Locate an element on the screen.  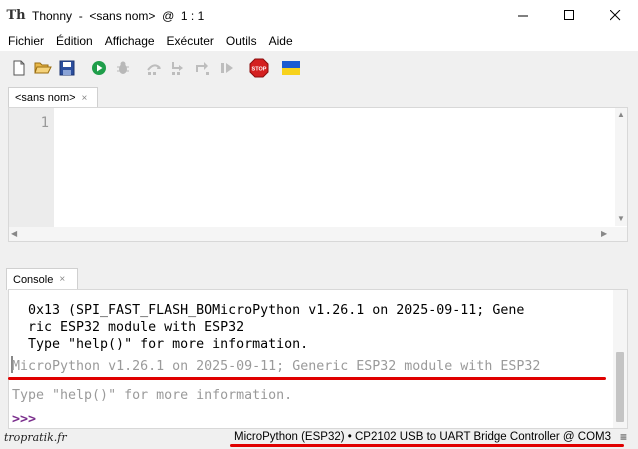
line-number: 1 is located at coordinates (44, 123).